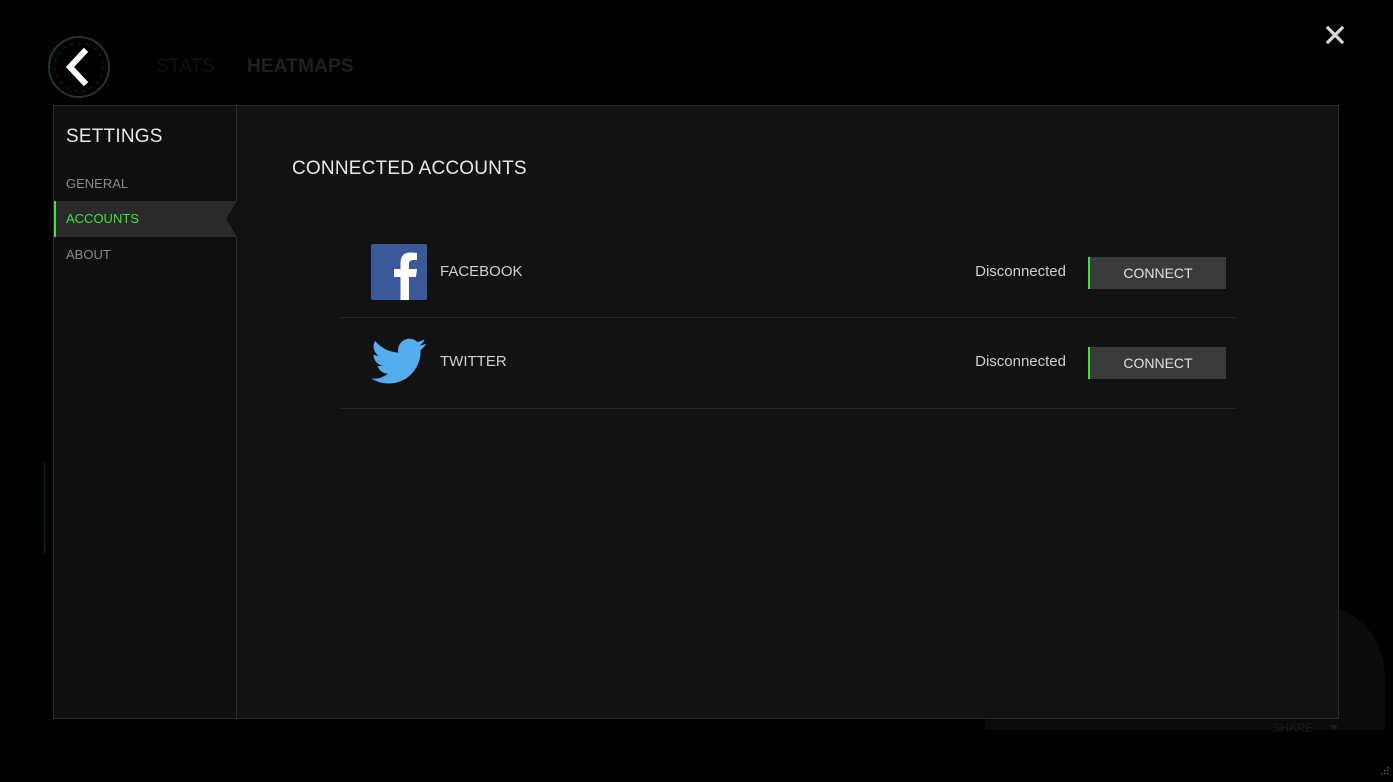 The image size is (1393, 782). Describe the element at coordinates (145, 412) in the screenshot. I see `settings-sidebar: SETTINGS GENERAL ACCOUNTS ABOUT` at that location.